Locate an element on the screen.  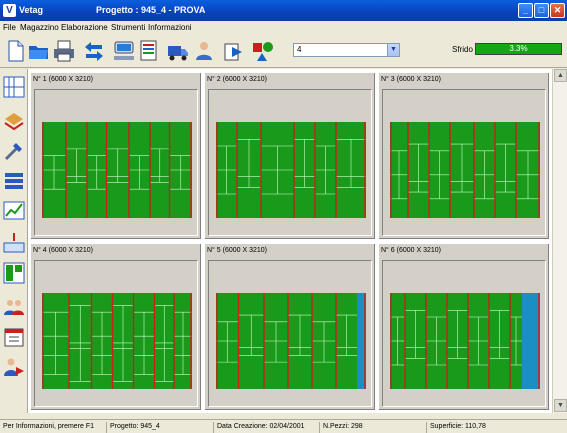
sheet-panel-2: N° 2 (6000 X 3210) is located at coordinates (290, 156).